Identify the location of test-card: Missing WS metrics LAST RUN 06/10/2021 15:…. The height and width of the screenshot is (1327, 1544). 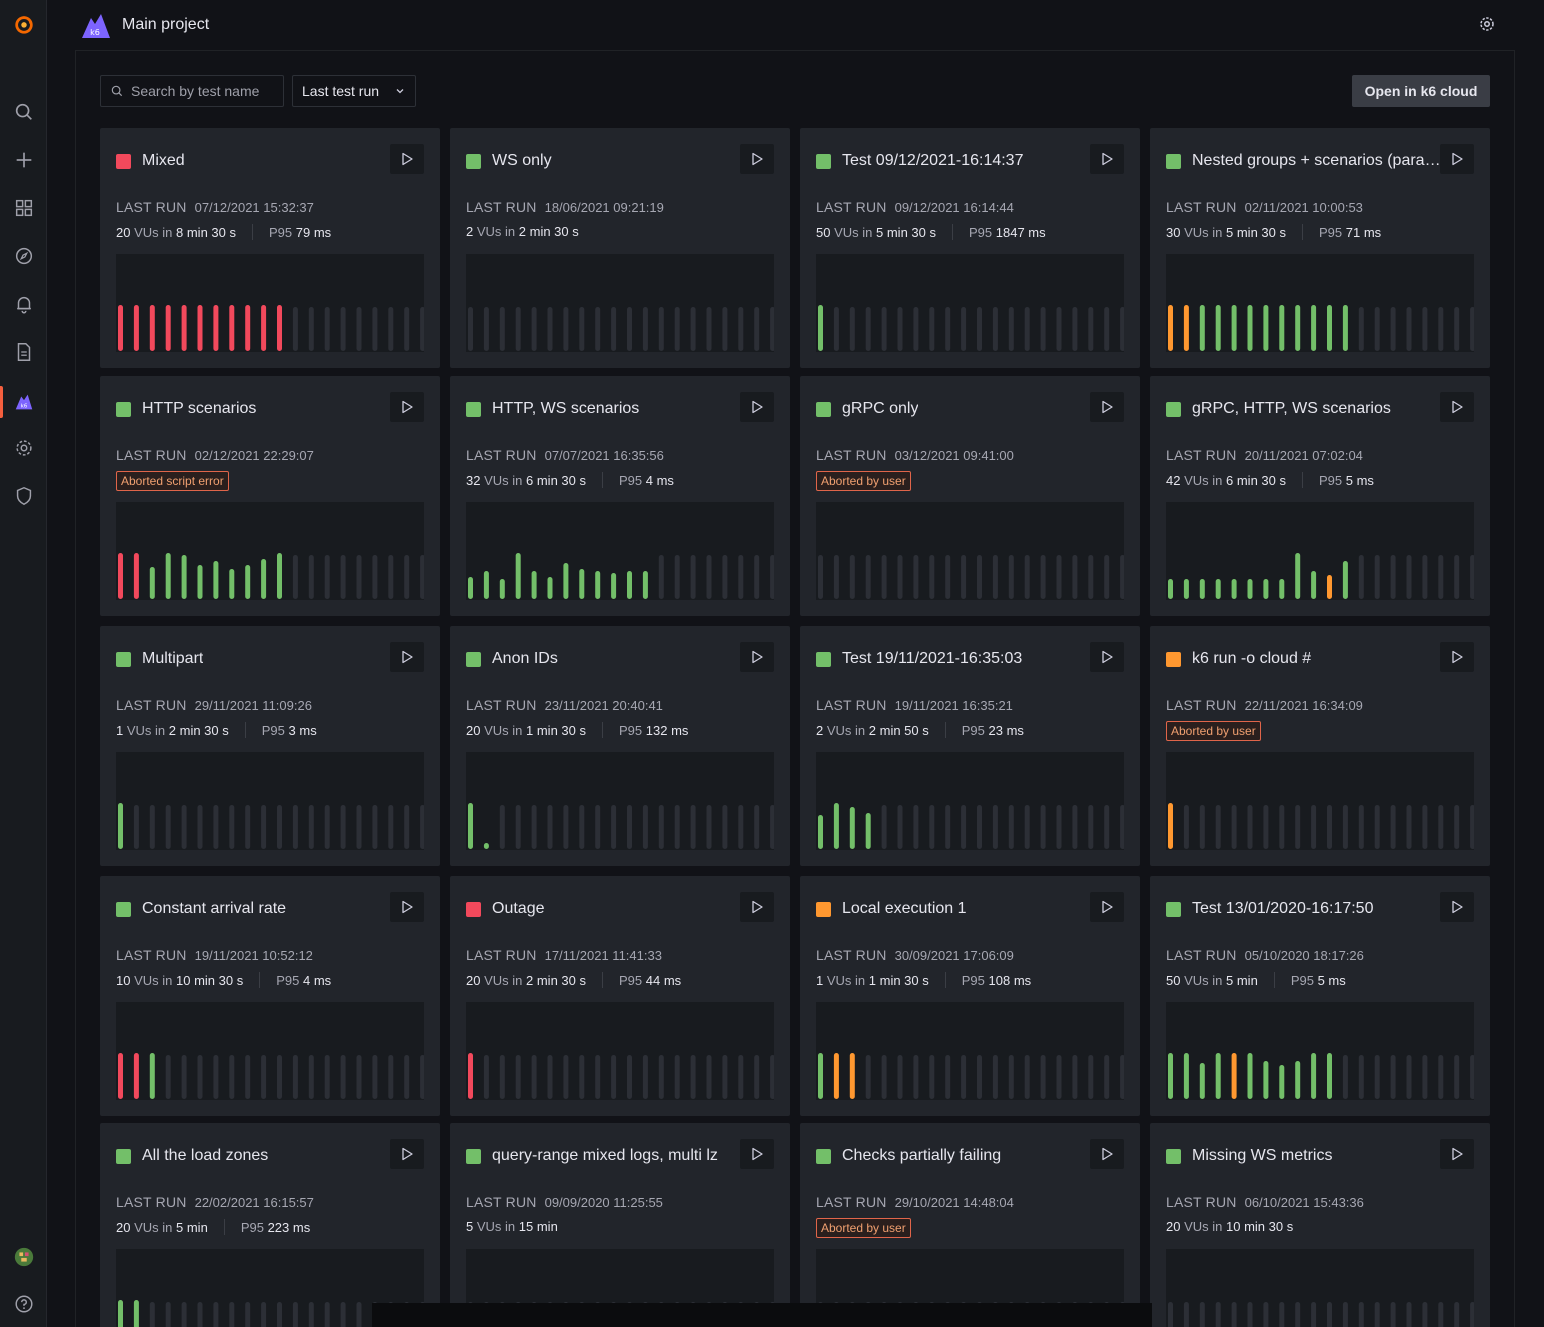
(1320, 1225).